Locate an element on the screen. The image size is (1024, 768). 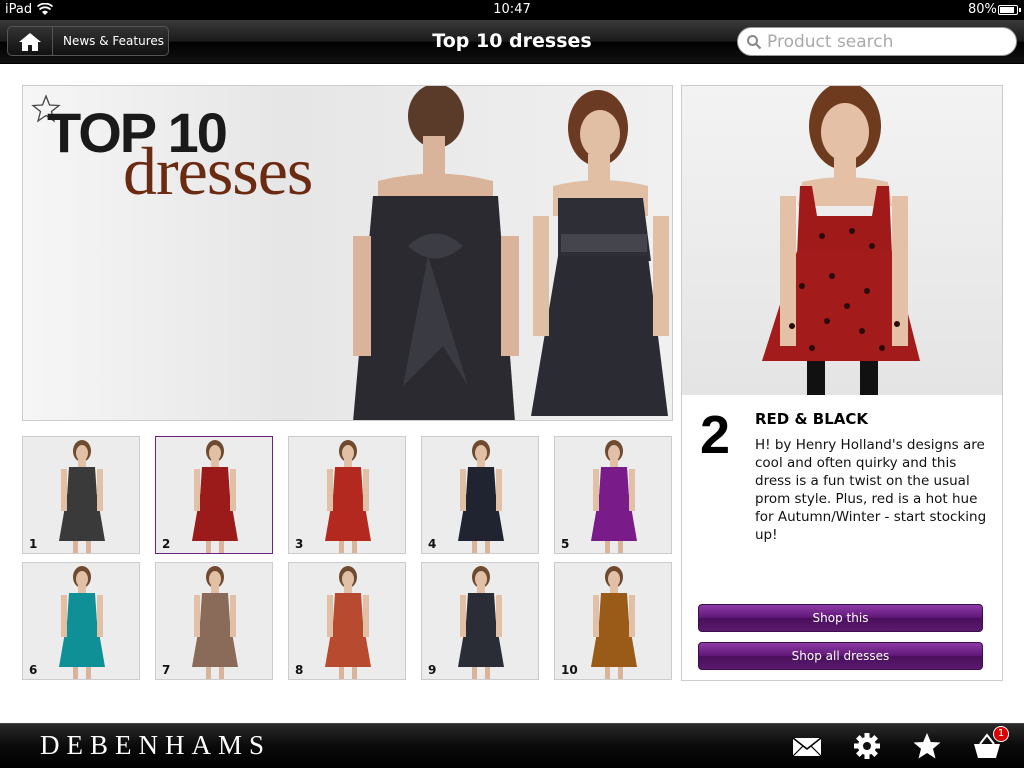
clock: 10:47 is located at coordinates (512, 9).